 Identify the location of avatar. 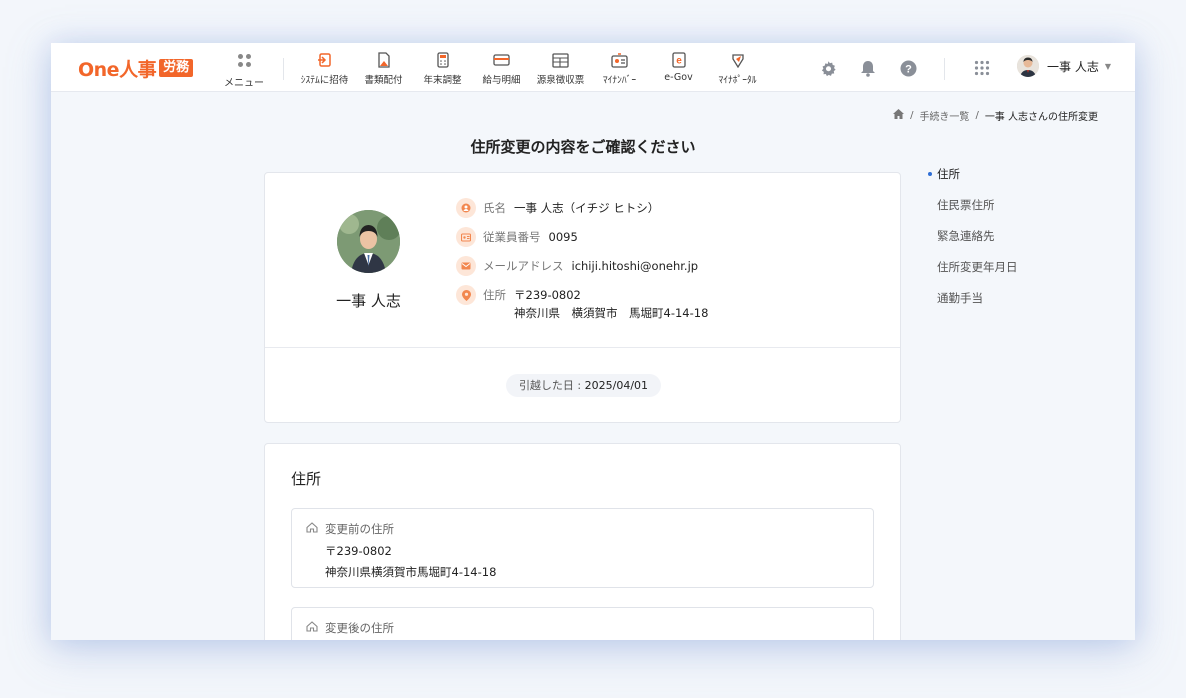
(1028, 66).